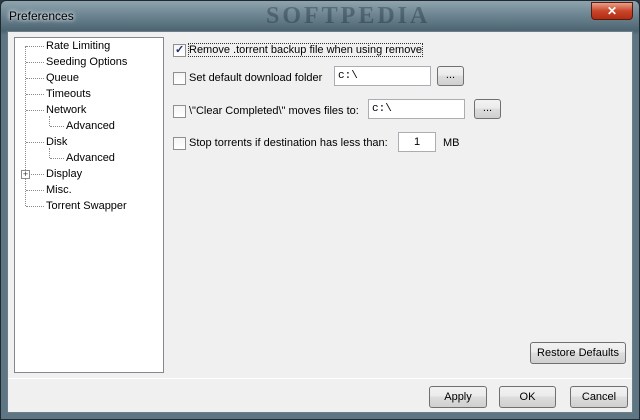 Image resolution: width=640 pixels, height=420 pixels. What do you see at coordinates (90, 126) in the screenshot?
I see `tree-item-network-advanced: Advanced` at bounding box center [90, 126].